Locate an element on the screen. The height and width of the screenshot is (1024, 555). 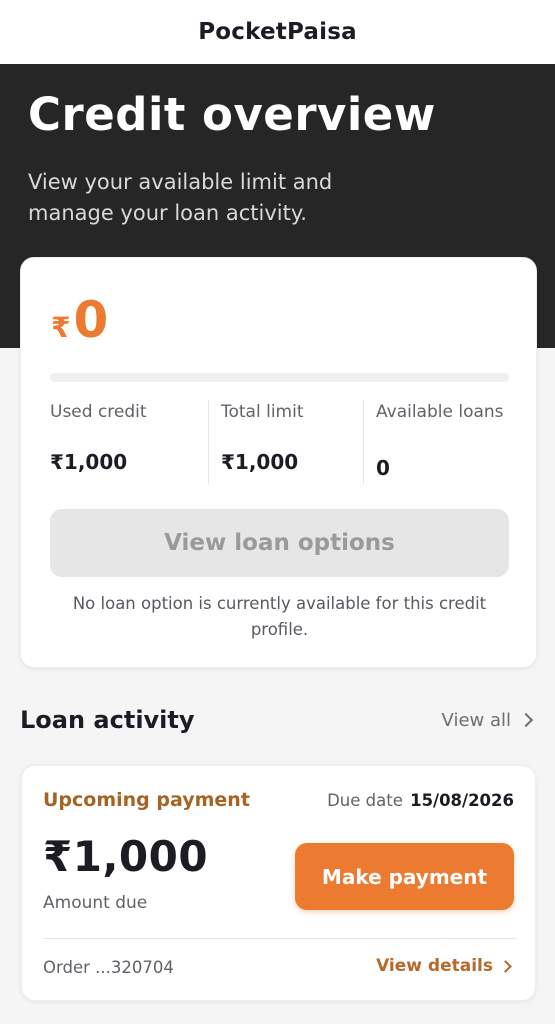
stat-label: Available loans is located at coordinates (440, 412).